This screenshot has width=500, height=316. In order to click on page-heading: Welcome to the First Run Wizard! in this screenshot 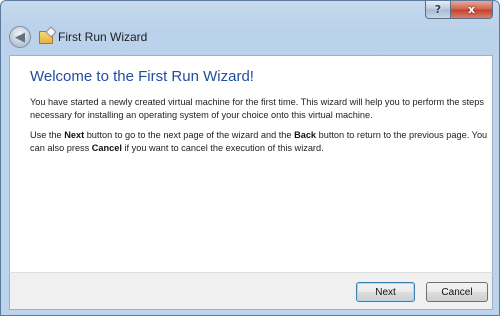, I will do `click(142, 76)`.